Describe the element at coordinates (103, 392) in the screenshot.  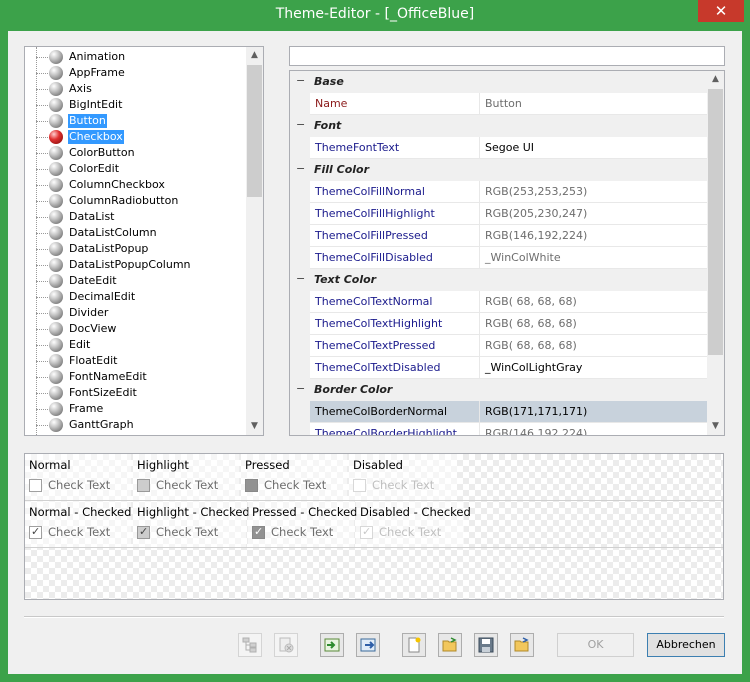
I see `tree-item-label: FontSizeEdit` at that location.